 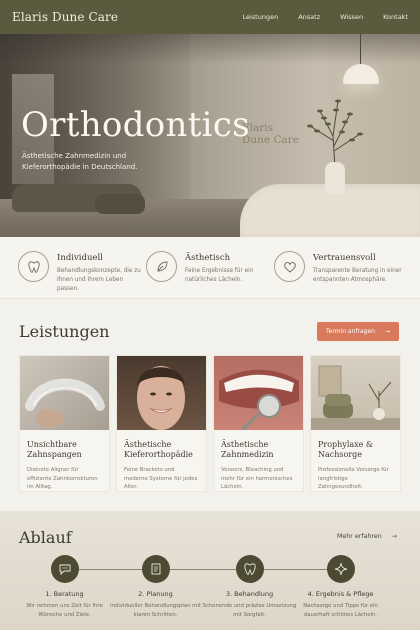 What do you see at coordinates (271, 134) in the screenshot?
I see `wall-signage: Elaris Dune Care` at bounding box center [271, 134].